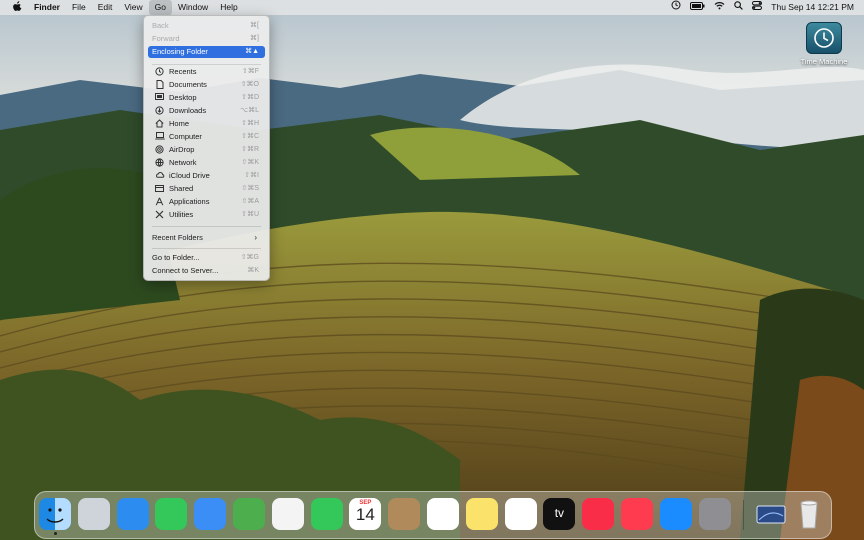 Image resolution: width=864 pixels, height=540 pixels. I want to click on apple-tv-icon: tv, so click(559, 514).